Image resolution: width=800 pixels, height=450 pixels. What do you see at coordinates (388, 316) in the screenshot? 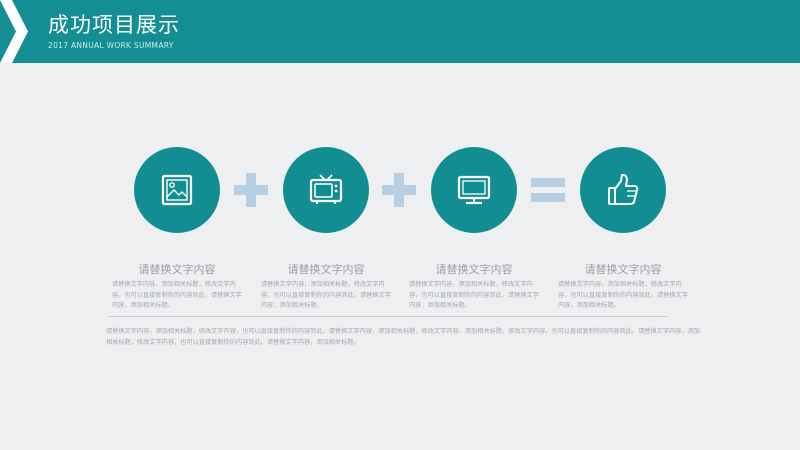
I see `divider-line` at bounding box center [388, 316].